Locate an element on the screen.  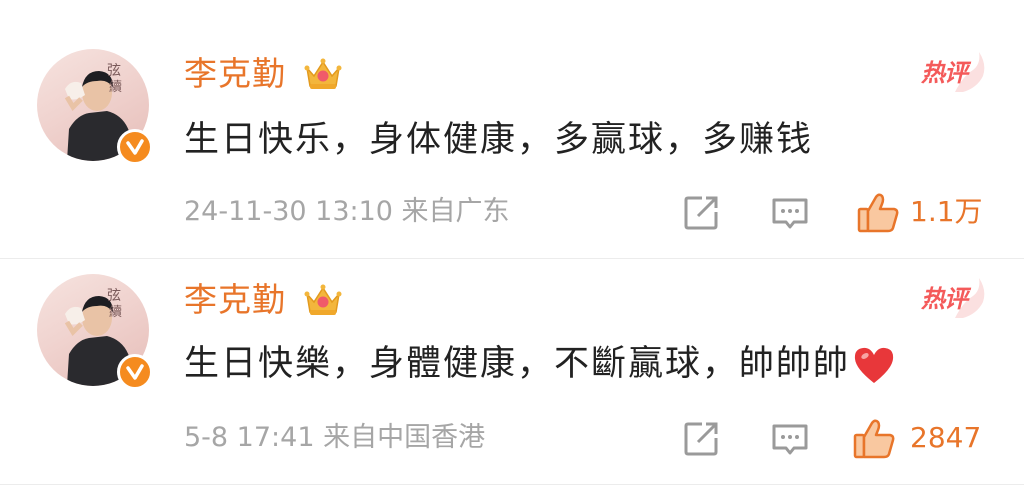
divider is located at coordinates (512, 484).